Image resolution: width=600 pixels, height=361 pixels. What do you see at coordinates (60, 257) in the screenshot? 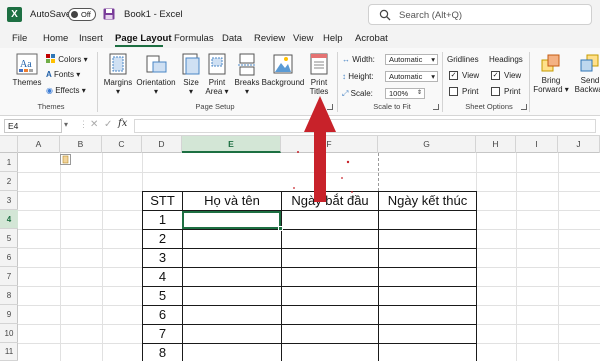
I see `gridline` at bounding box center [60, 257].